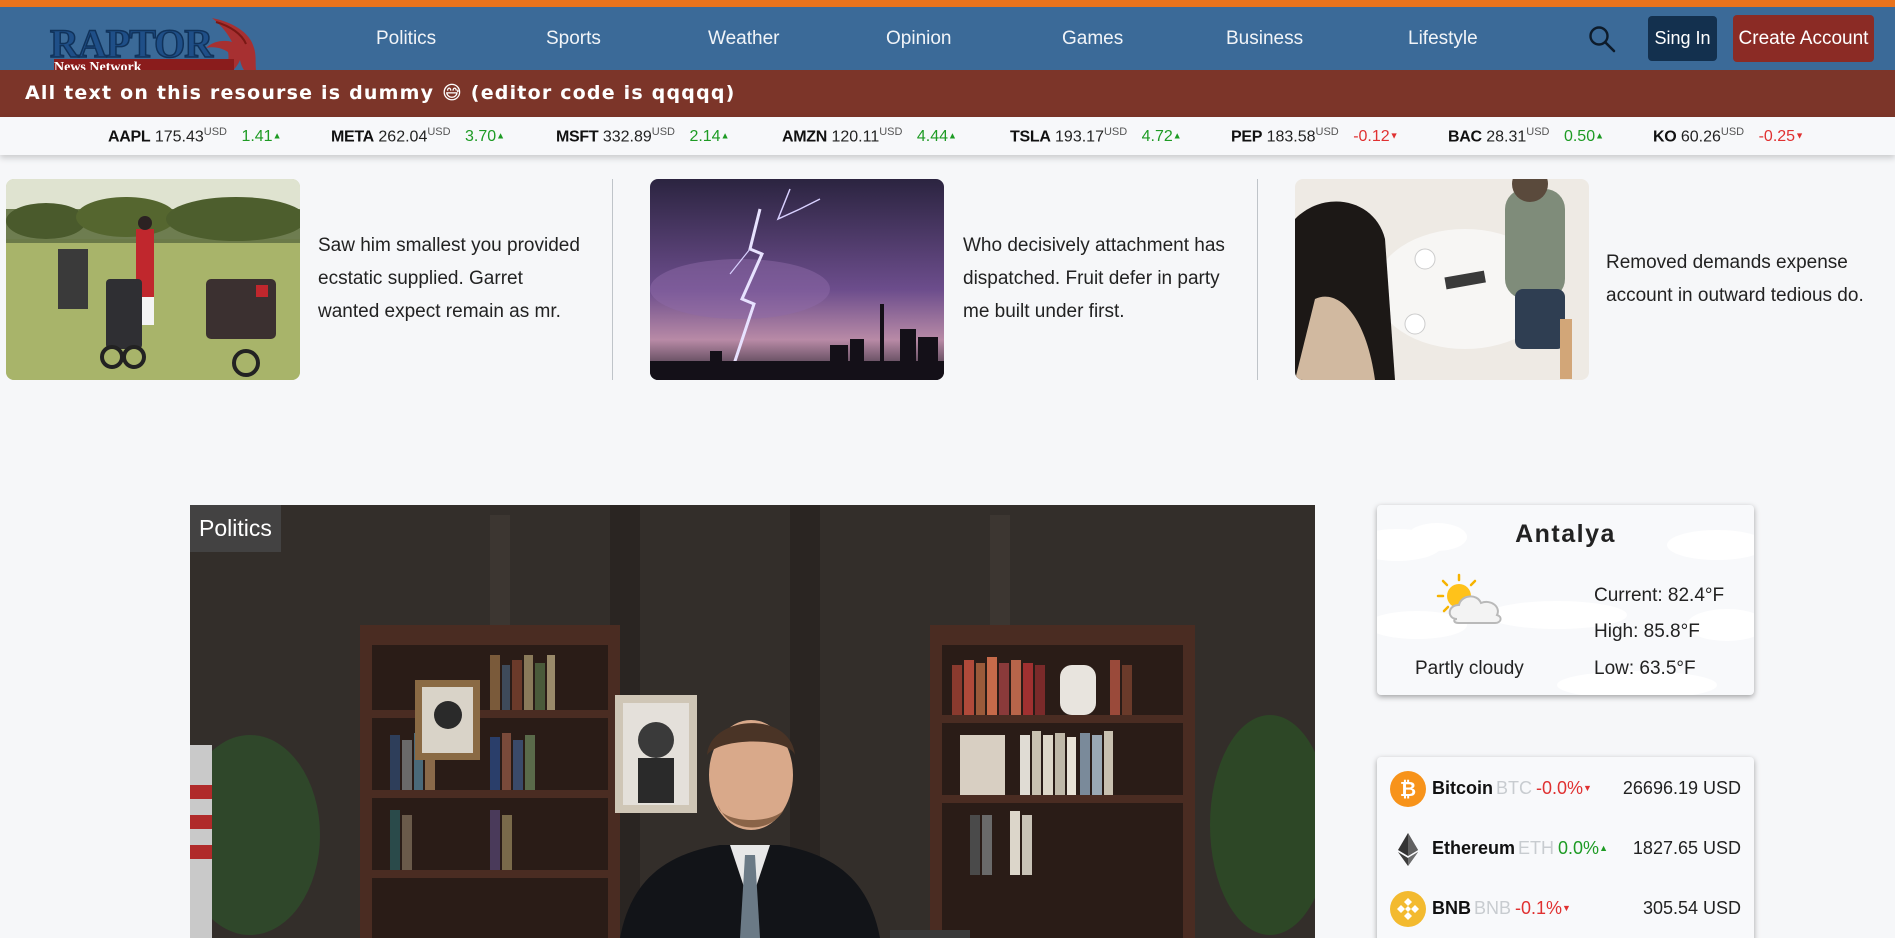 This screenshot has width=1895, height=938. Describe the element at coordinates (1094, 245) in the screenshot. I see `teaser-line: Who decisively attachment has` at that location.